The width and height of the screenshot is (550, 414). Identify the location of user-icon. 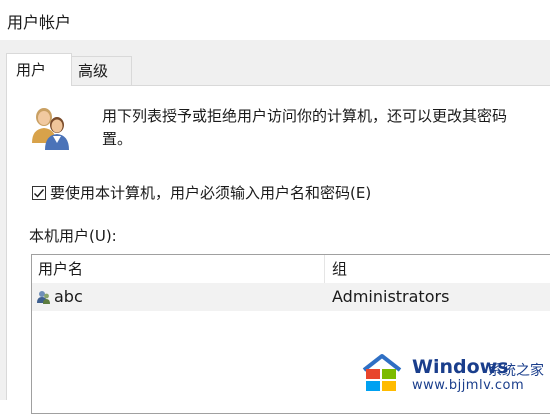
(43, 297).